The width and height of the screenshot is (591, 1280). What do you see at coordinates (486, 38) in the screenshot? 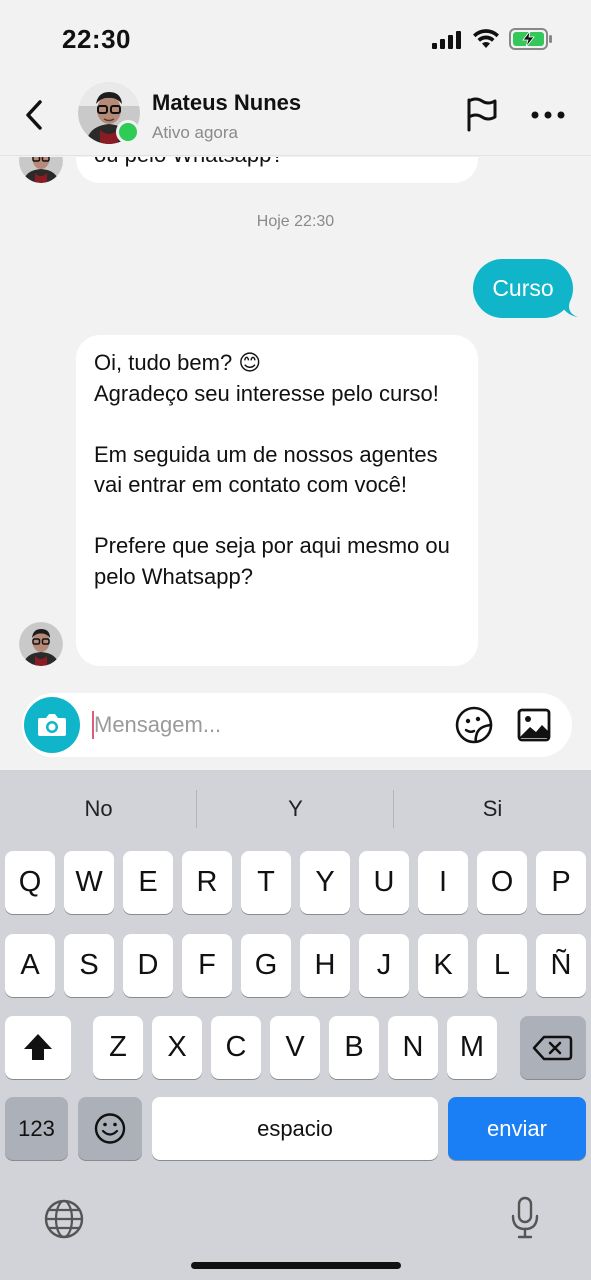
I see `wifi-icon` at bounding box center [486, 38].